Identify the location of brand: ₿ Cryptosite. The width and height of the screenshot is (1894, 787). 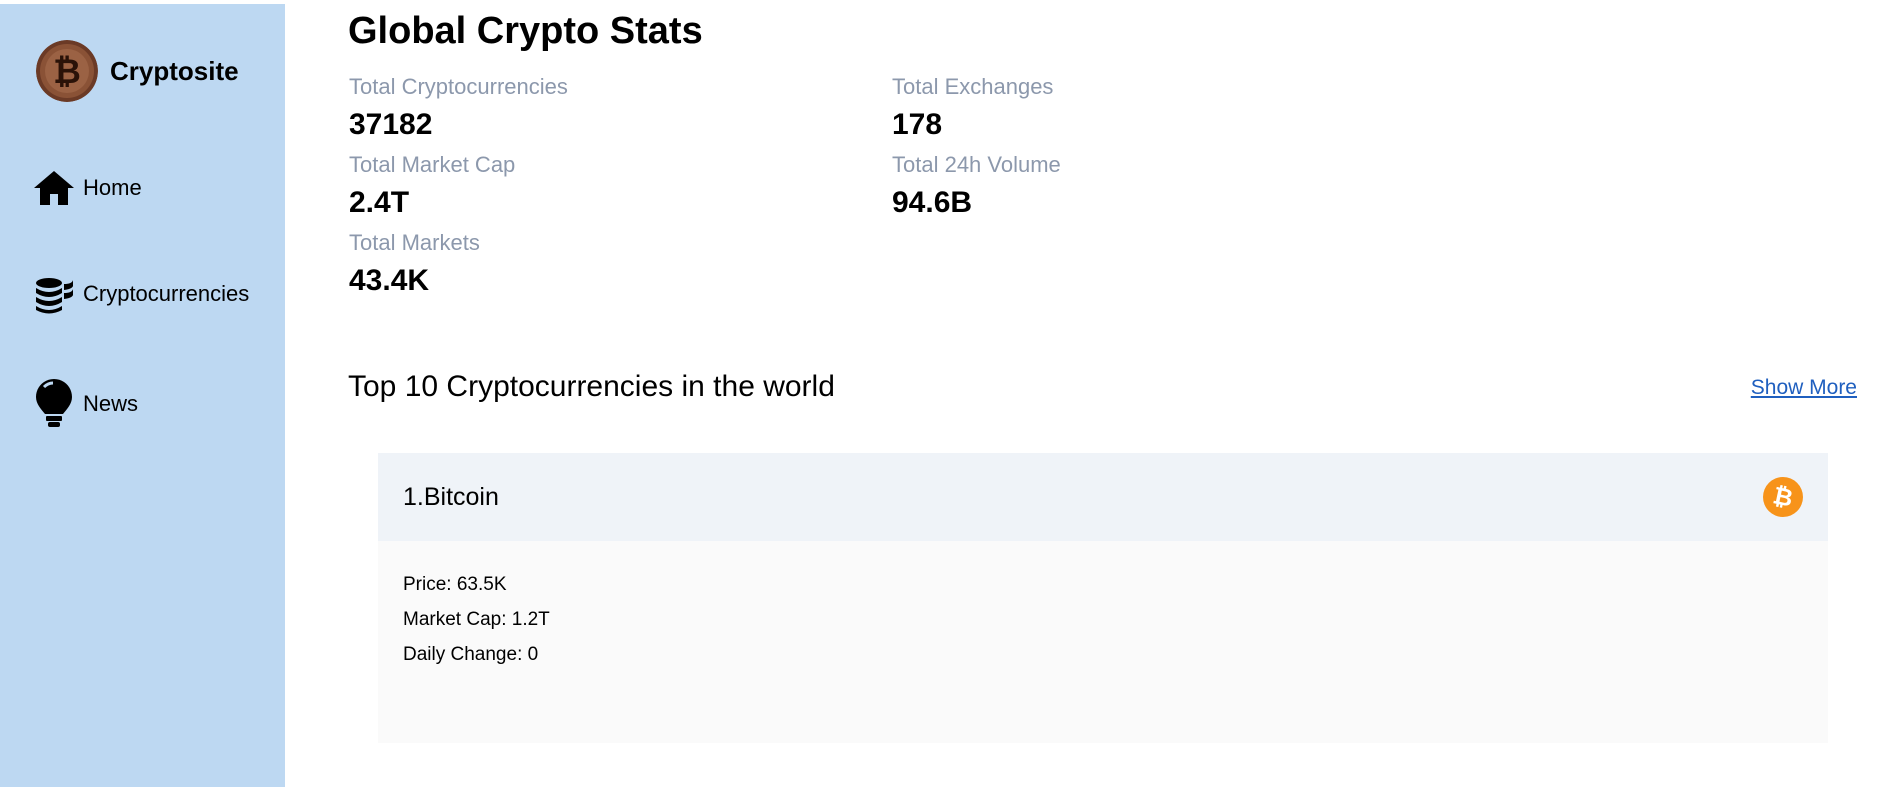
(137, 71).